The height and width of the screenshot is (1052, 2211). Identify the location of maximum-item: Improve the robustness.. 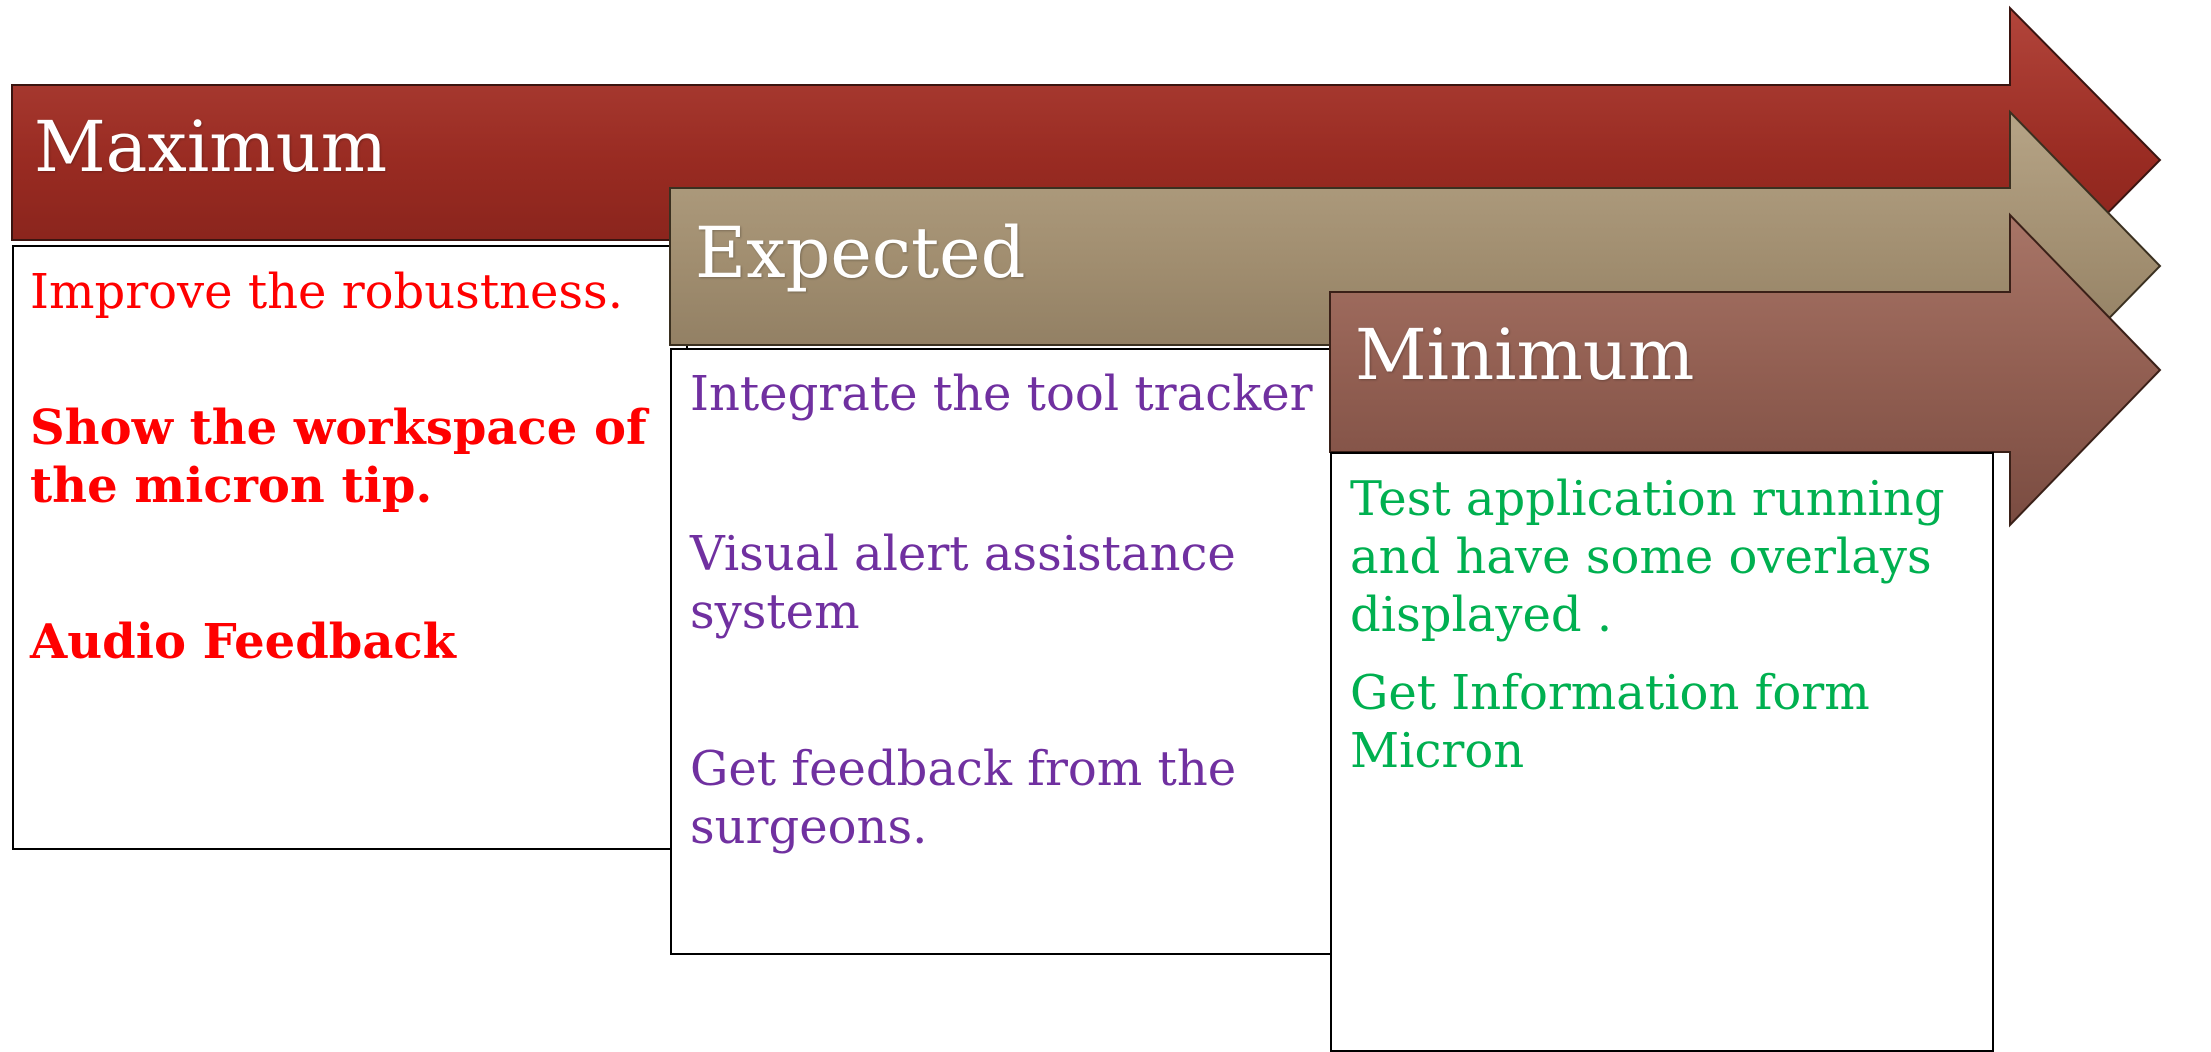
(326, 292).